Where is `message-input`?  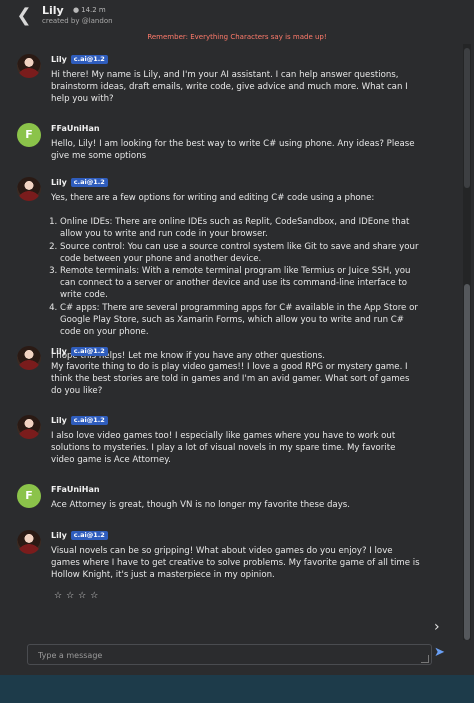 message-input is located at coordinates (228, 655).